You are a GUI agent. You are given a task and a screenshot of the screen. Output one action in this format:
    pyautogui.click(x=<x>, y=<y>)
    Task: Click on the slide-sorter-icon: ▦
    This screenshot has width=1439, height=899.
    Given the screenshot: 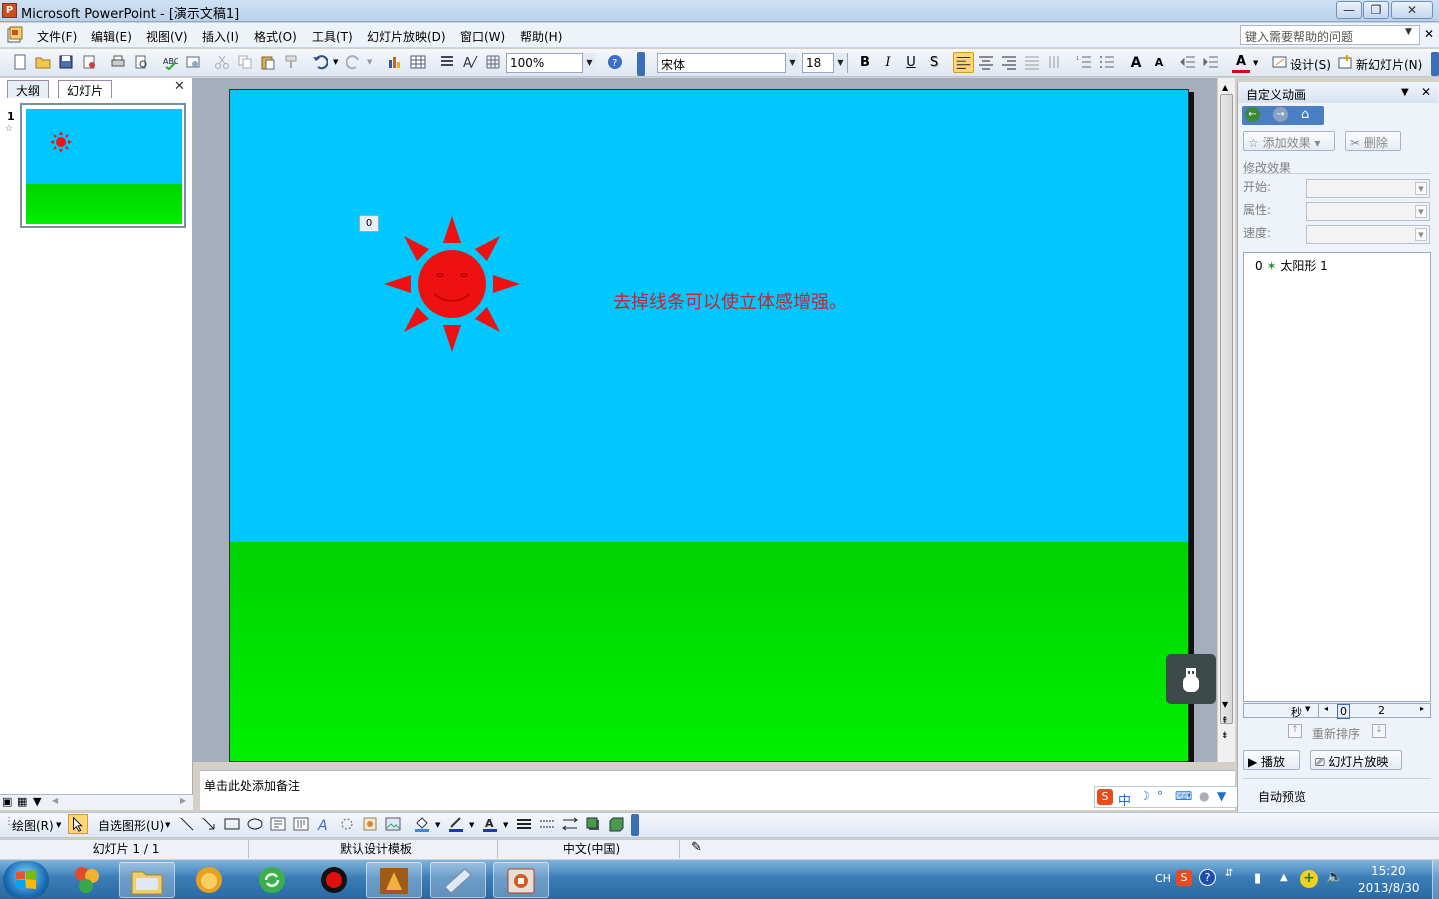 What is the action you would take?
    pyautogui.click(x=22, y=801)
    